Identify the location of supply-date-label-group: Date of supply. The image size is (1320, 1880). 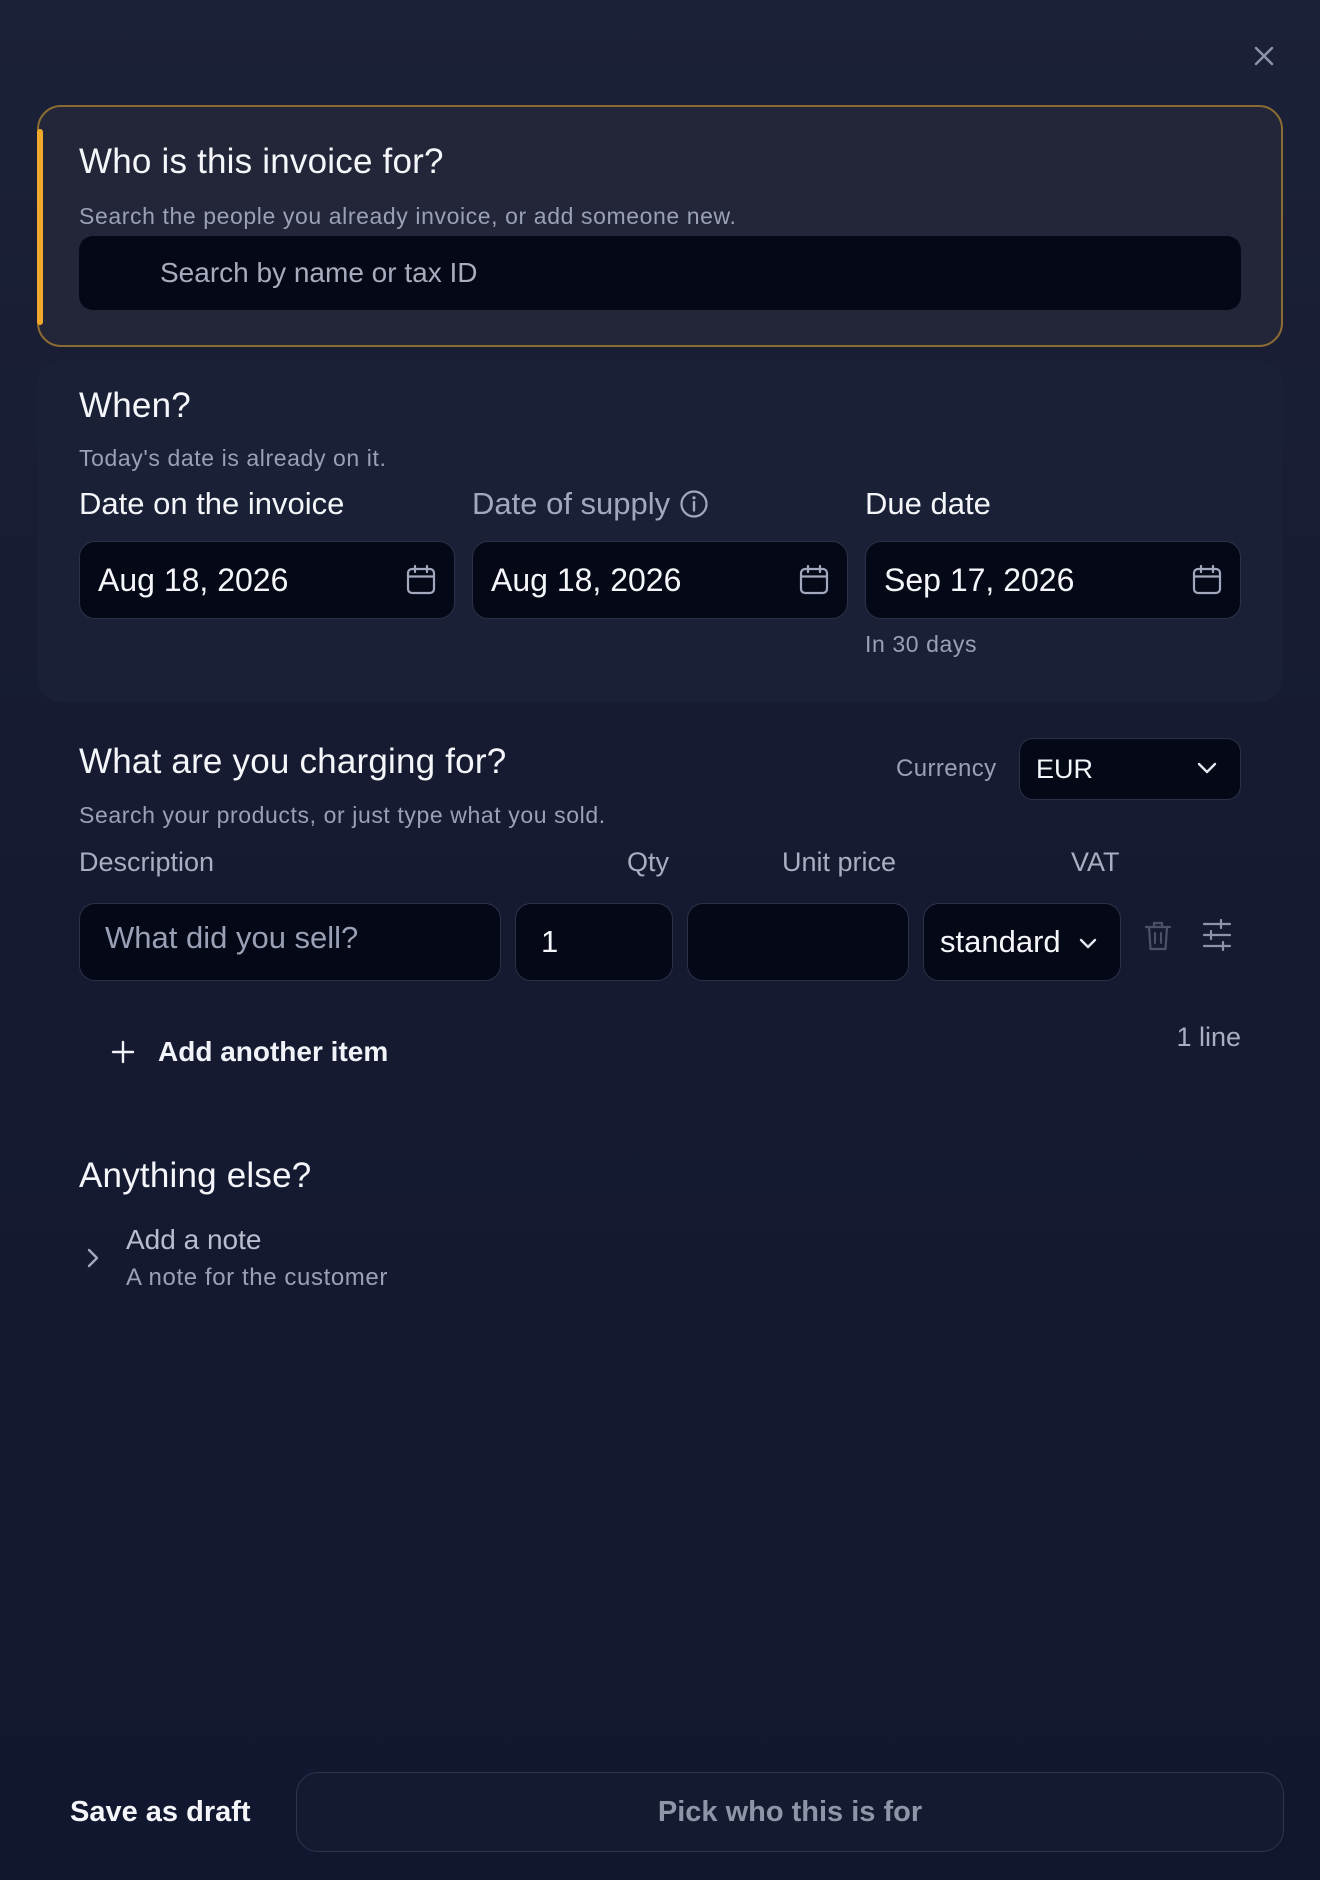
(590, 504).